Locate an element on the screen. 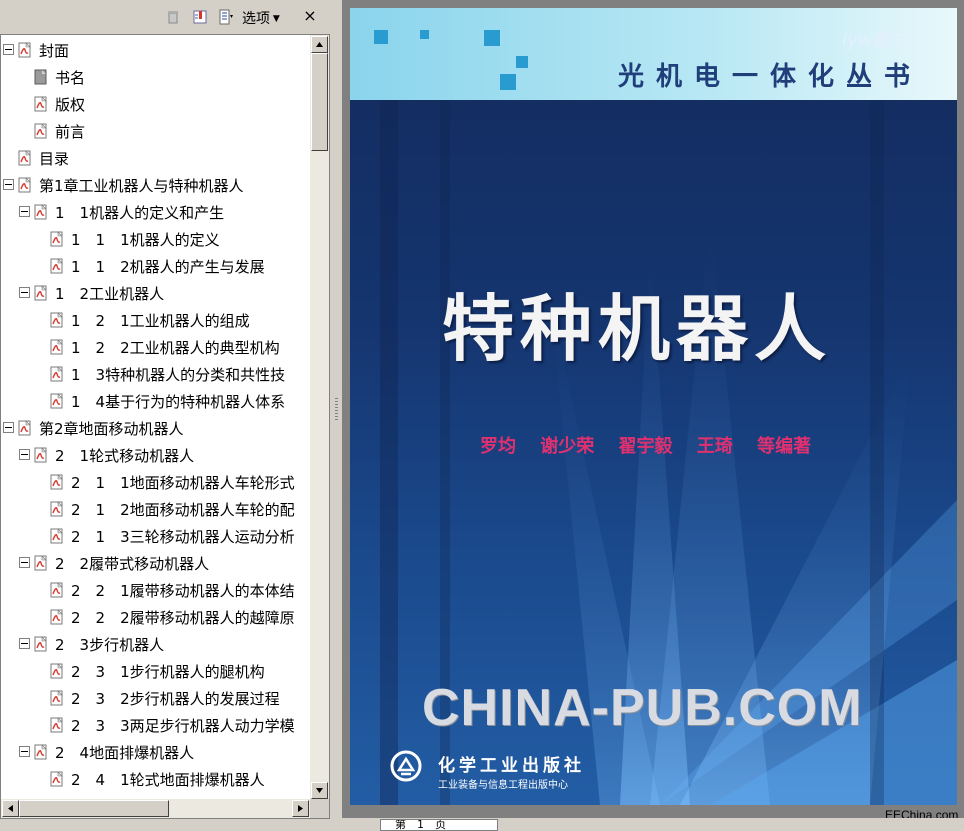 Image resolution: width=964 pixels, height=831 pixels. bookmark-item: 1 3特种机器人的分类和共性技 is located at coordinates (172, 375).